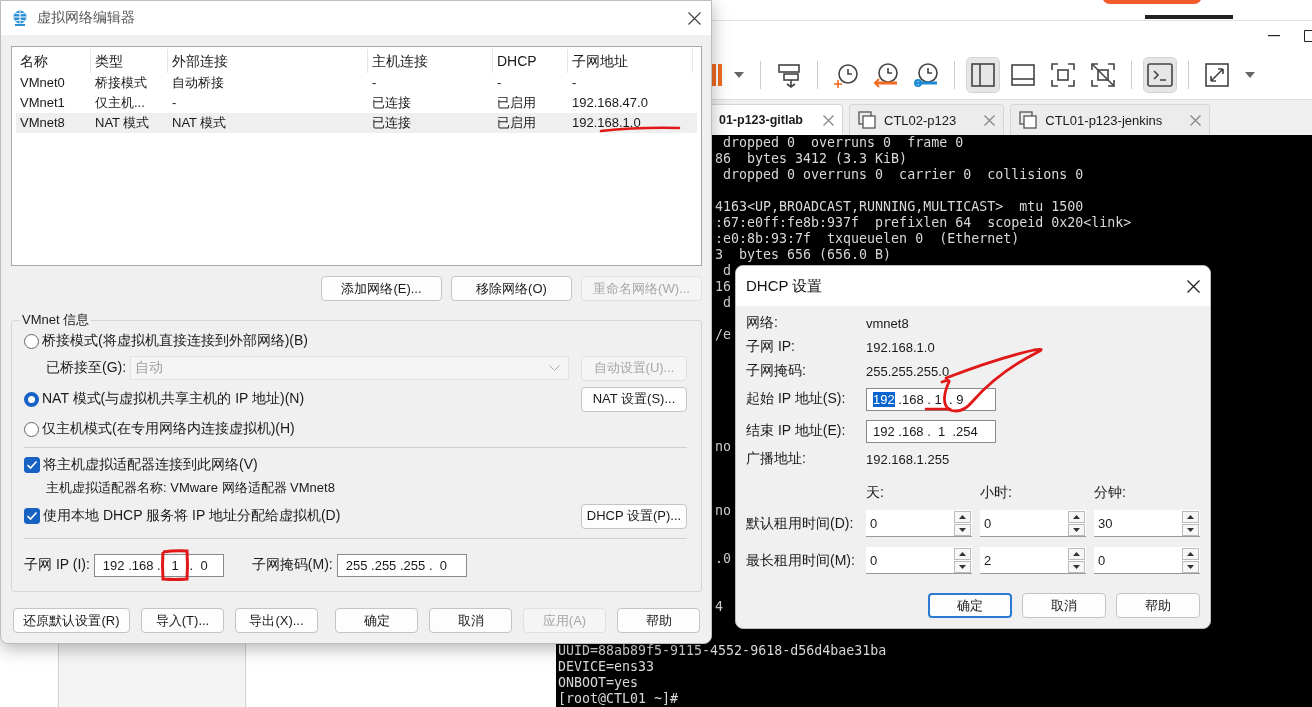 Image resolution: width=1312 pixels, height=707 pixels. I want to click on number-spinner: 30, so click(1147, 523).